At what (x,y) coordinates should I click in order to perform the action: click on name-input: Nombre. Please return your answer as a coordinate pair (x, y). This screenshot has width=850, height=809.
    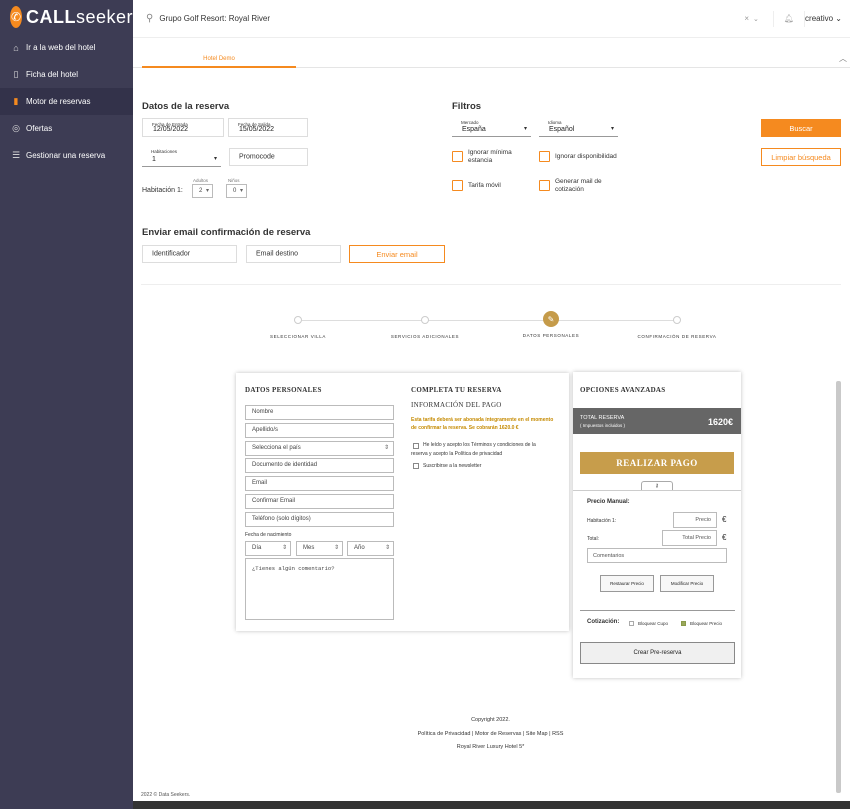
    Looking at the image, I should click on (319, 412).